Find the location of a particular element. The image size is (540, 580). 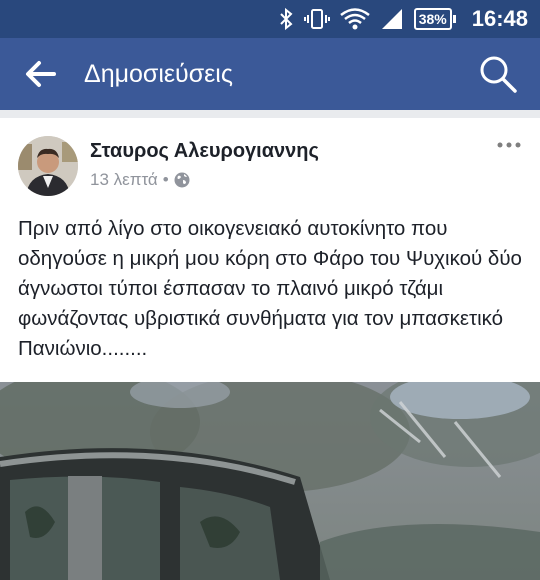

battery-level: 38% is located at coordinates (432, 19).